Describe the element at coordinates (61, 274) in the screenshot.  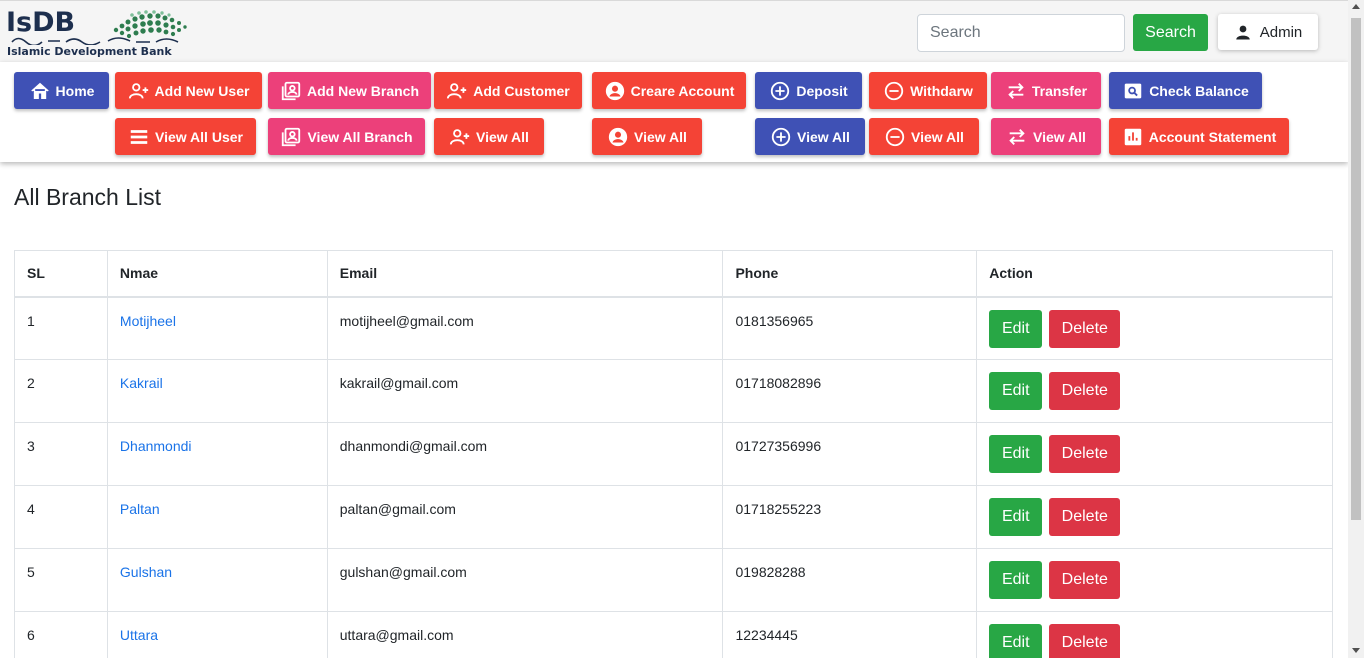
I see `column-header-sl: SL` at that location.